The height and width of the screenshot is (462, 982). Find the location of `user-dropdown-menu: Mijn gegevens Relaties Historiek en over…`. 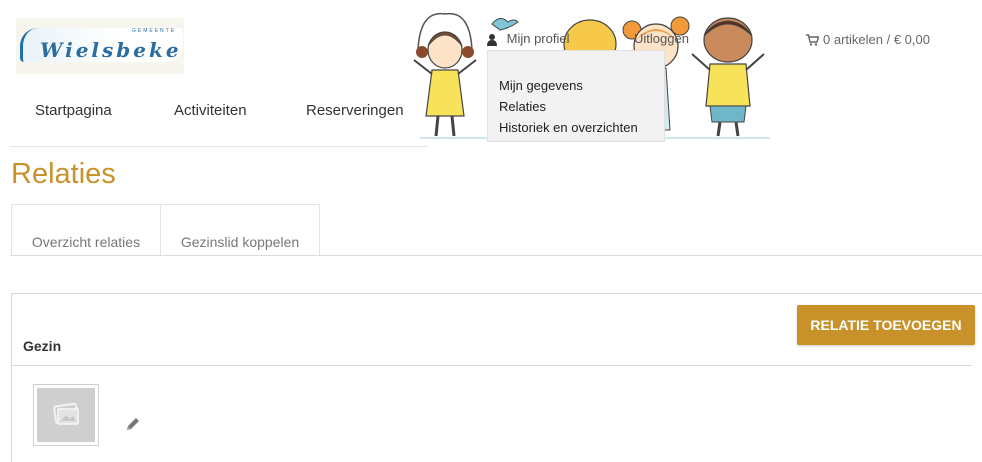

user-dropdown-menu: Mijn gegevens Relaties Historiek en over… is located at coordinates (576, 96).